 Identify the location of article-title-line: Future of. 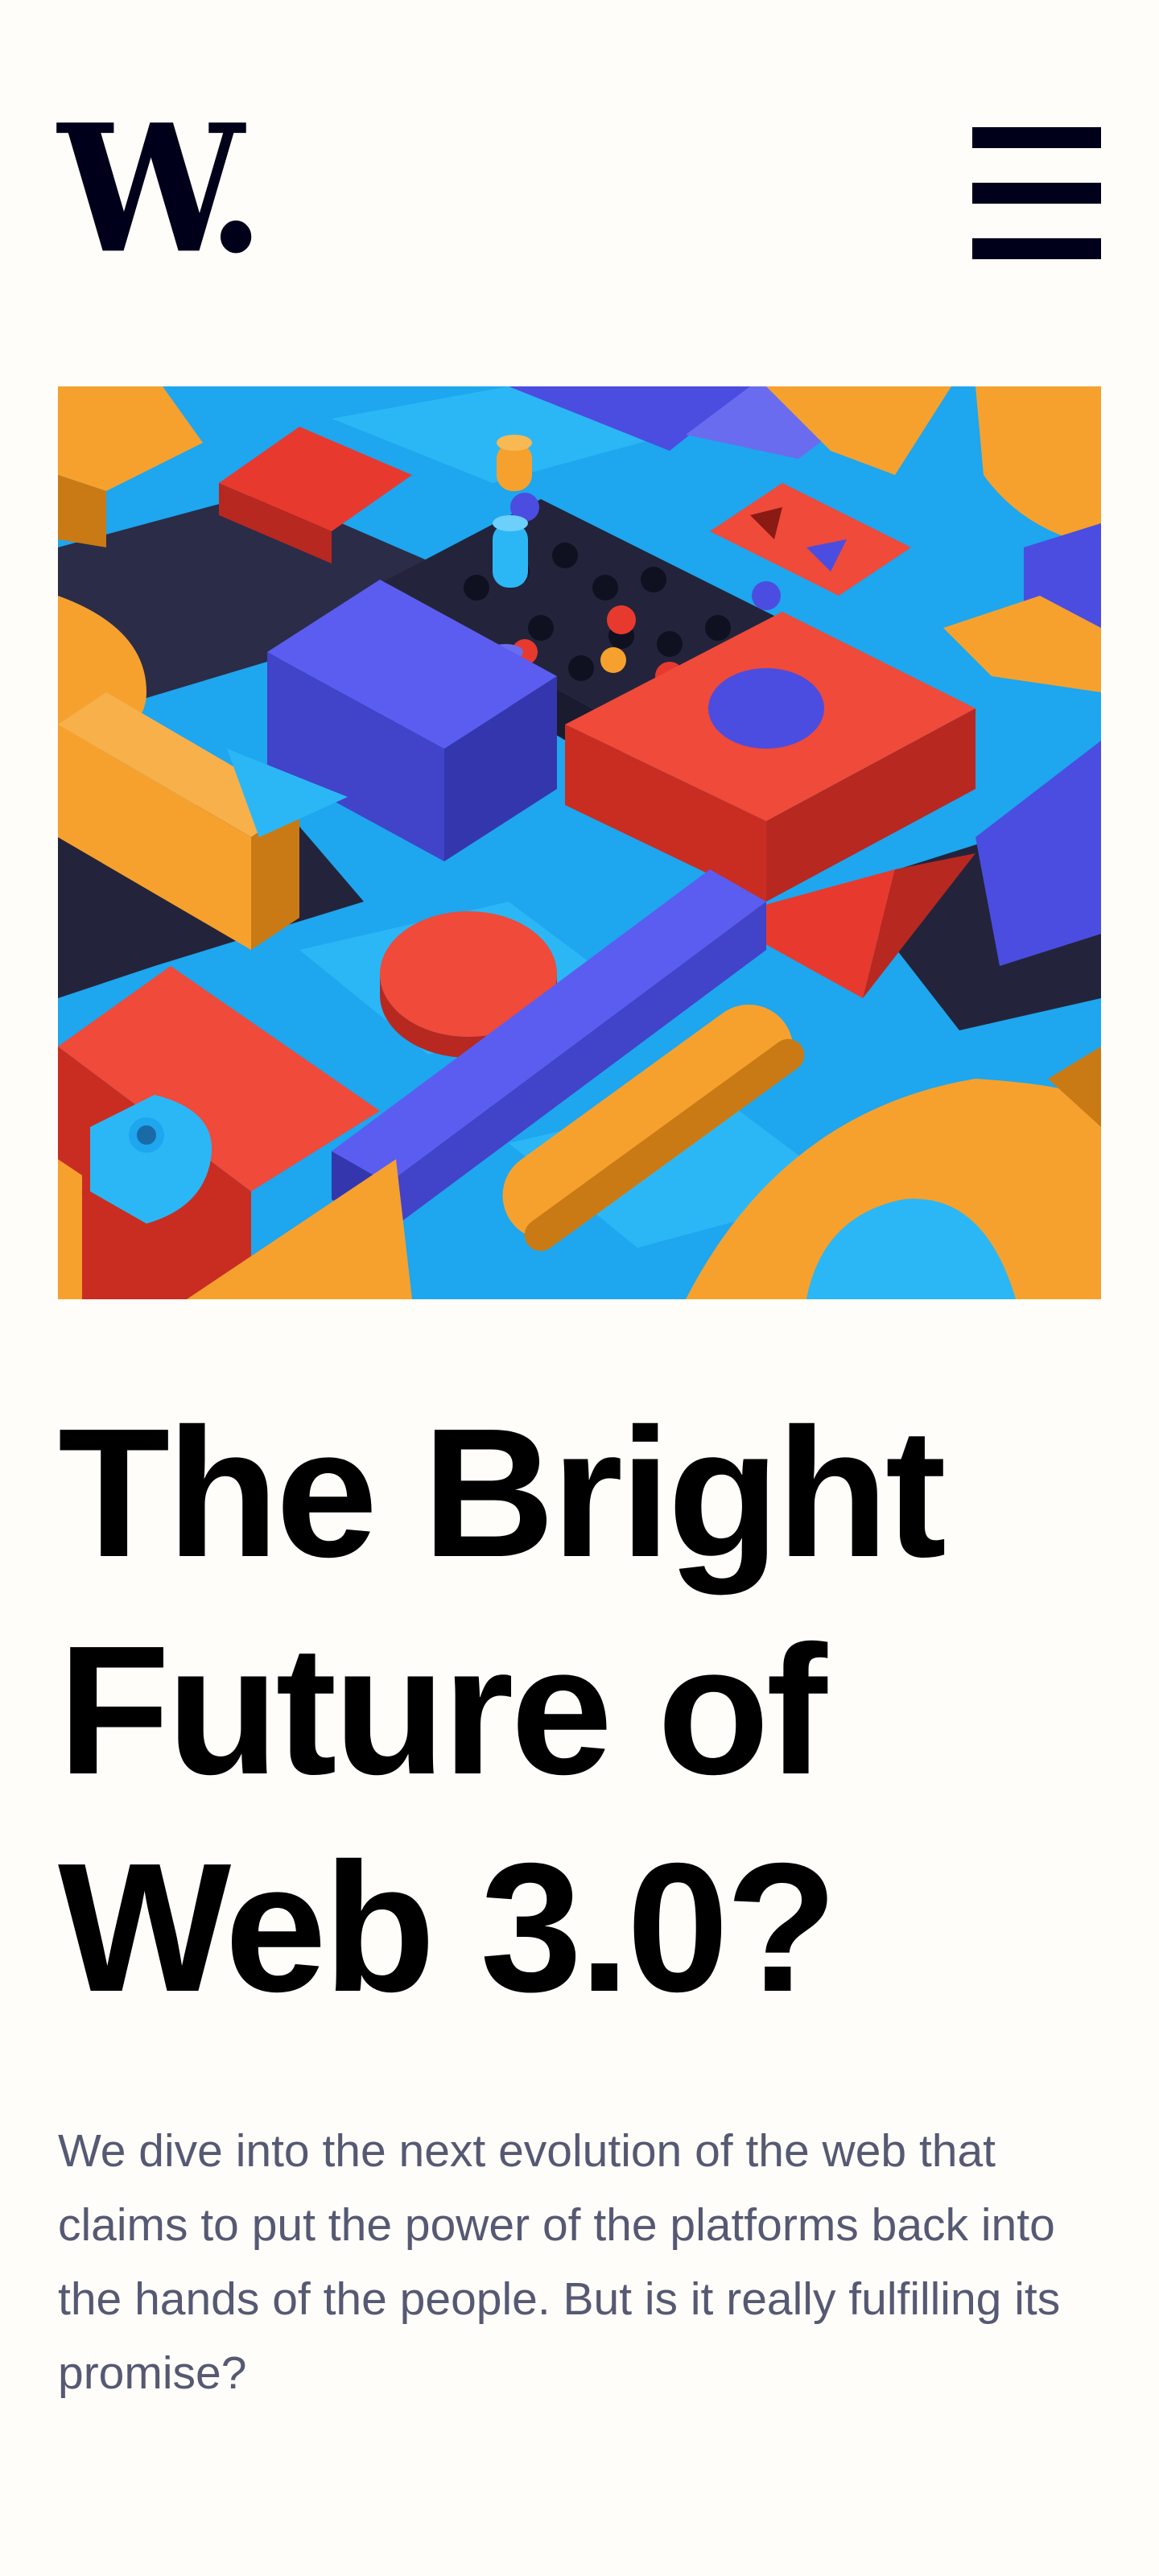
(442, 1710).